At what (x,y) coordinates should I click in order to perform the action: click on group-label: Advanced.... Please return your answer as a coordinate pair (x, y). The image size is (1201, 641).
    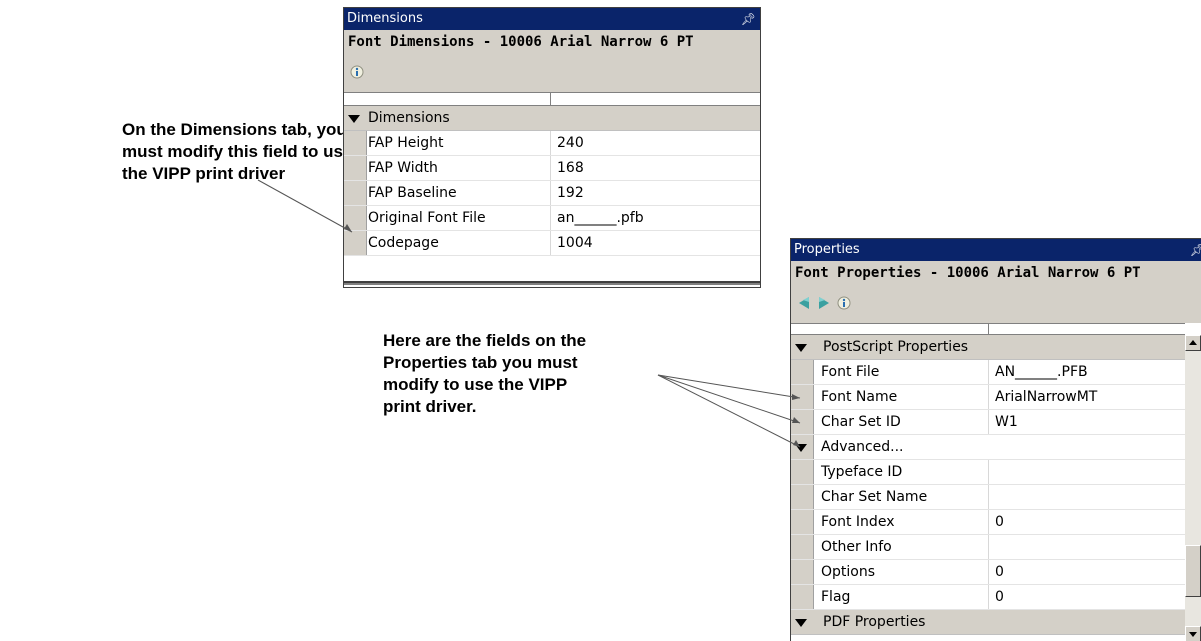
    Looking at the image, I should click on (862, 447).